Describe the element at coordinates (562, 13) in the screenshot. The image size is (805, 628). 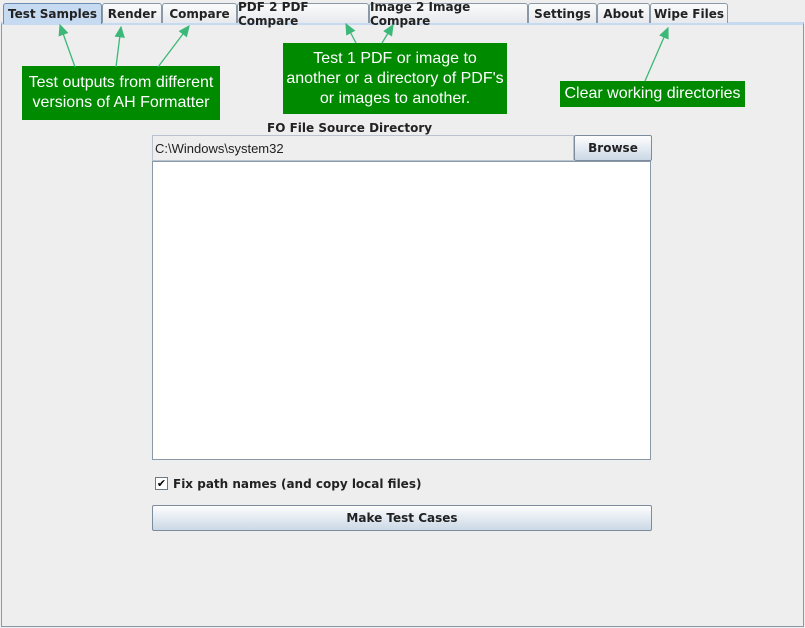
I see `tab-settings: Settings` at that location.